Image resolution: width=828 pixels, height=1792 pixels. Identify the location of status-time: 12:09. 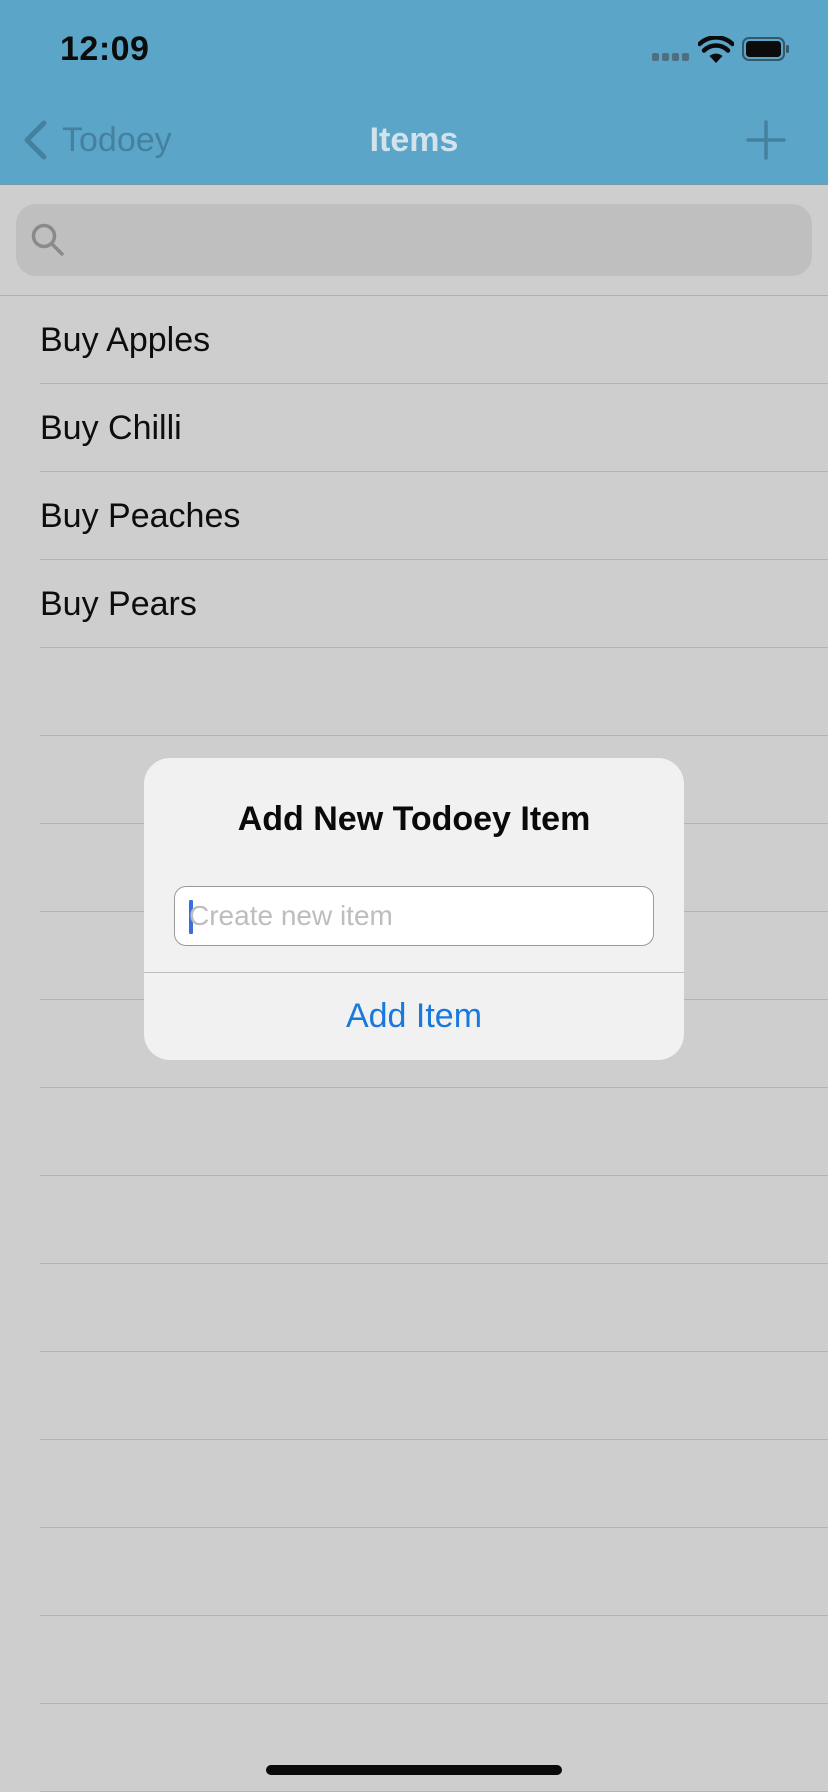
(105, 49).